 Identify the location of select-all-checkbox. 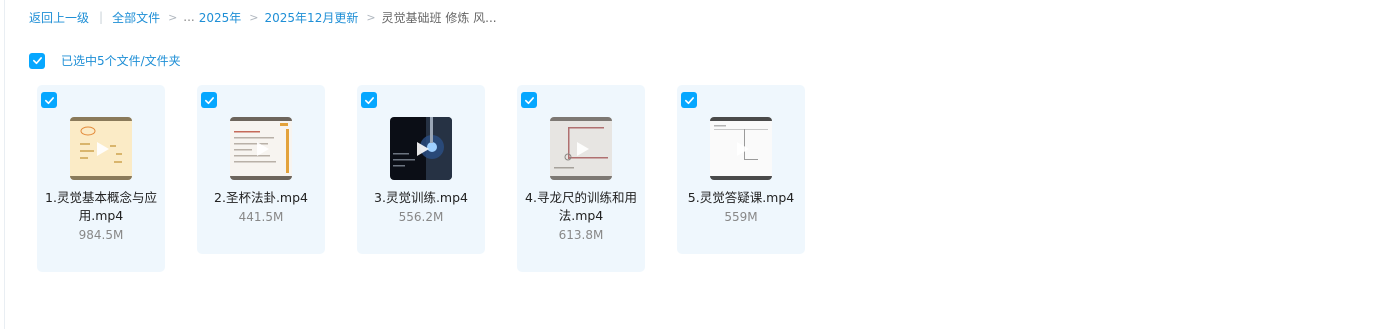
(37, 60).